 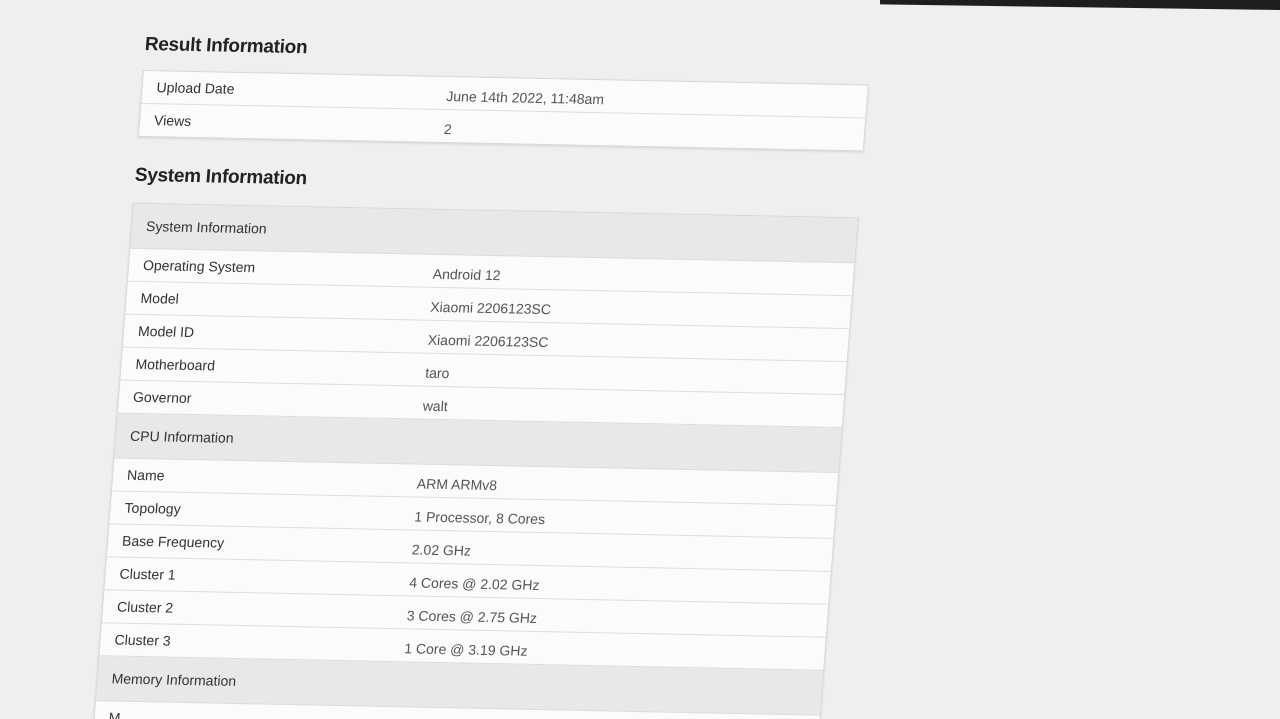 I want to click on row-name: Cluster 2, so click(x=145, y=607).